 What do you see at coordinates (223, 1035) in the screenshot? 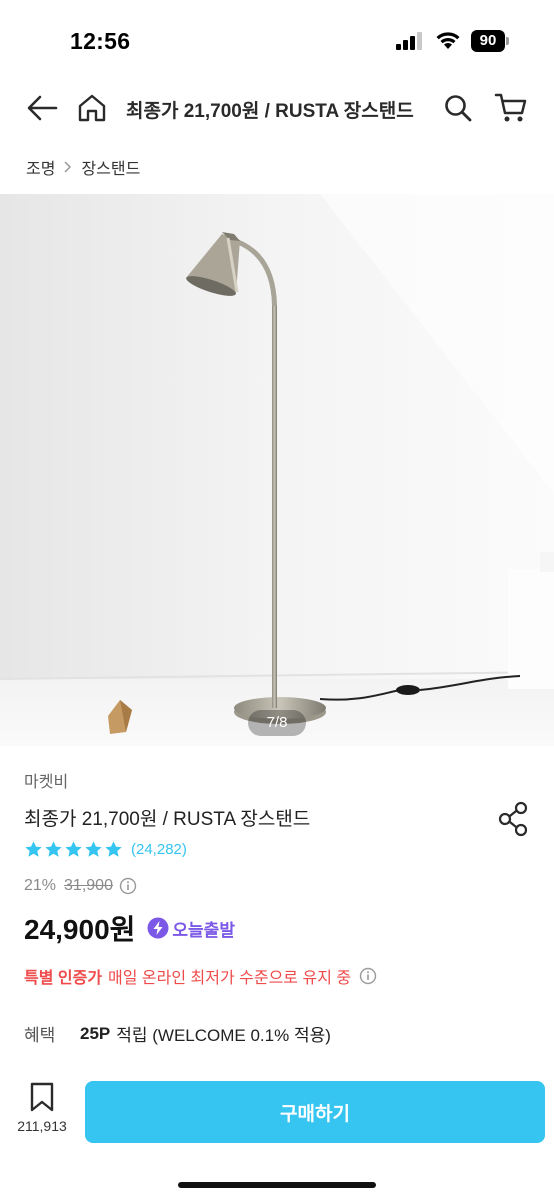
I see `benefit-description: 적립 (WELCOME 0.1% 적용)` at bounding box center [223, 1035].